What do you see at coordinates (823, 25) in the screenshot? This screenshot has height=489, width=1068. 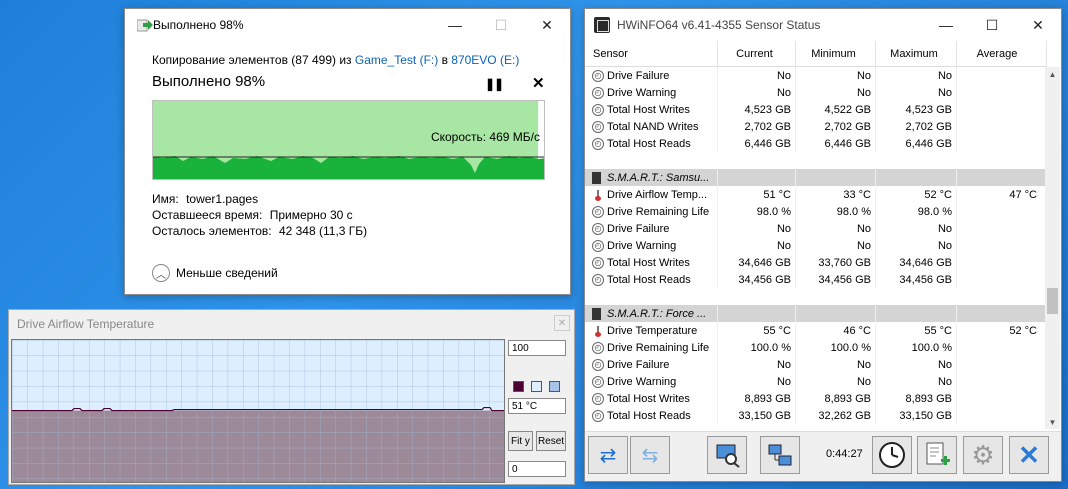 I see `hwinfo-titlebar: HWiNFO64 v6.41-4355 Sensor Status — ☐ ✕` at bounding box center [823, 25].